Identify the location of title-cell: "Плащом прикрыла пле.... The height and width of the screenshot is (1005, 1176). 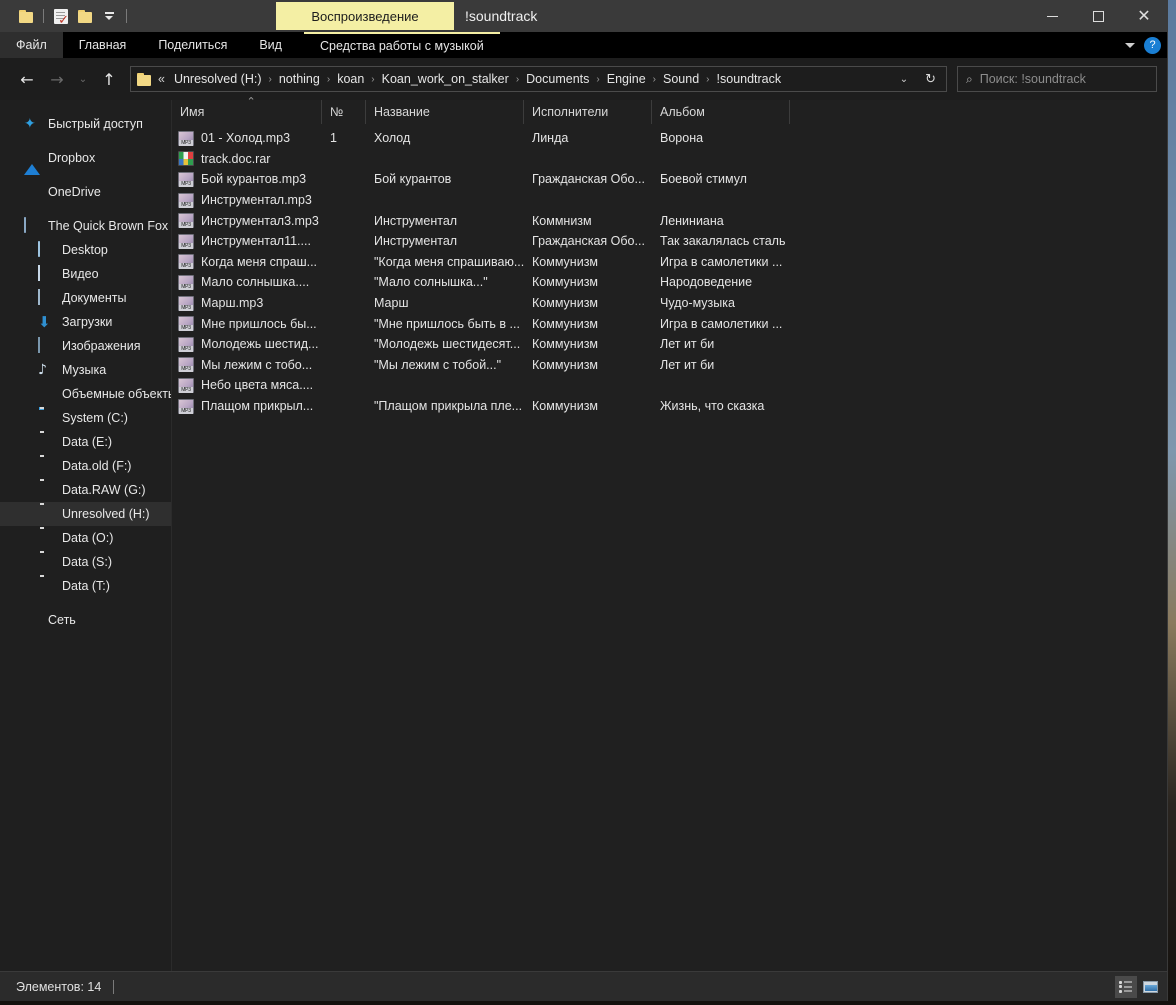
(448, 406).